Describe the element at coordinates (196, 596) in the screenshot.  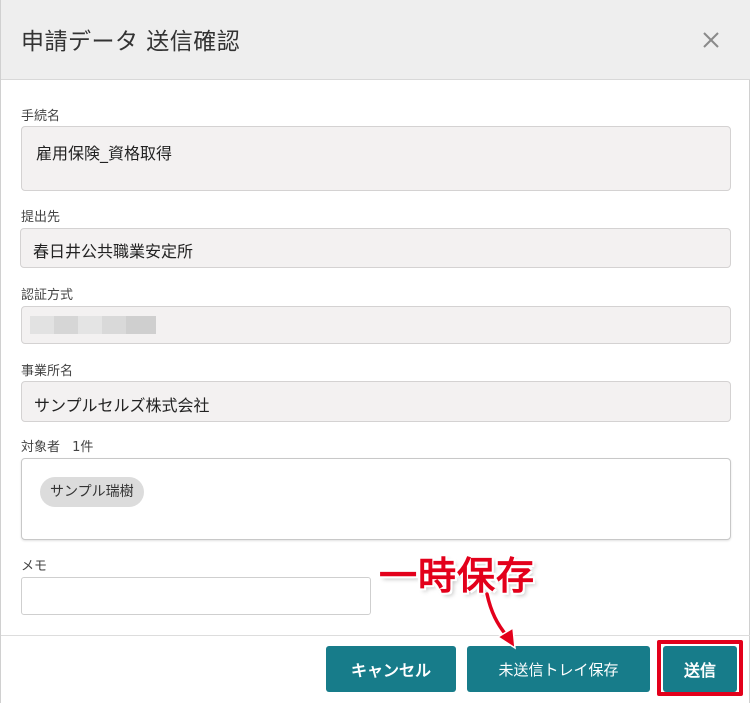
I see `memo-input` at that location.